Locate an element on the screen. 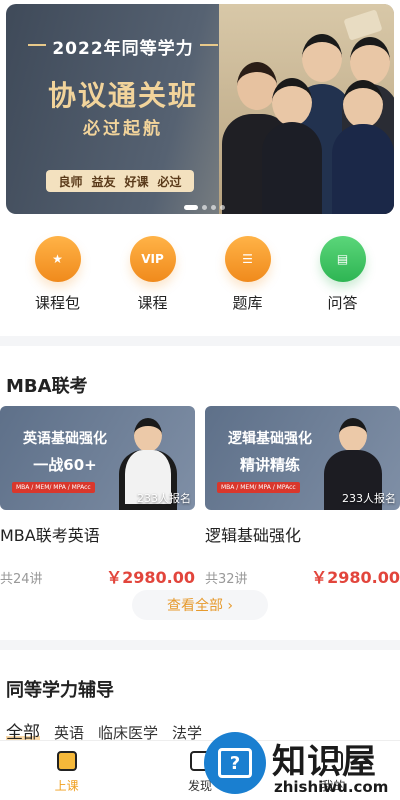 This screenshot has height=800, width=400. watermark-domain: zhishiwu.com is located at coordinates (331, 787).